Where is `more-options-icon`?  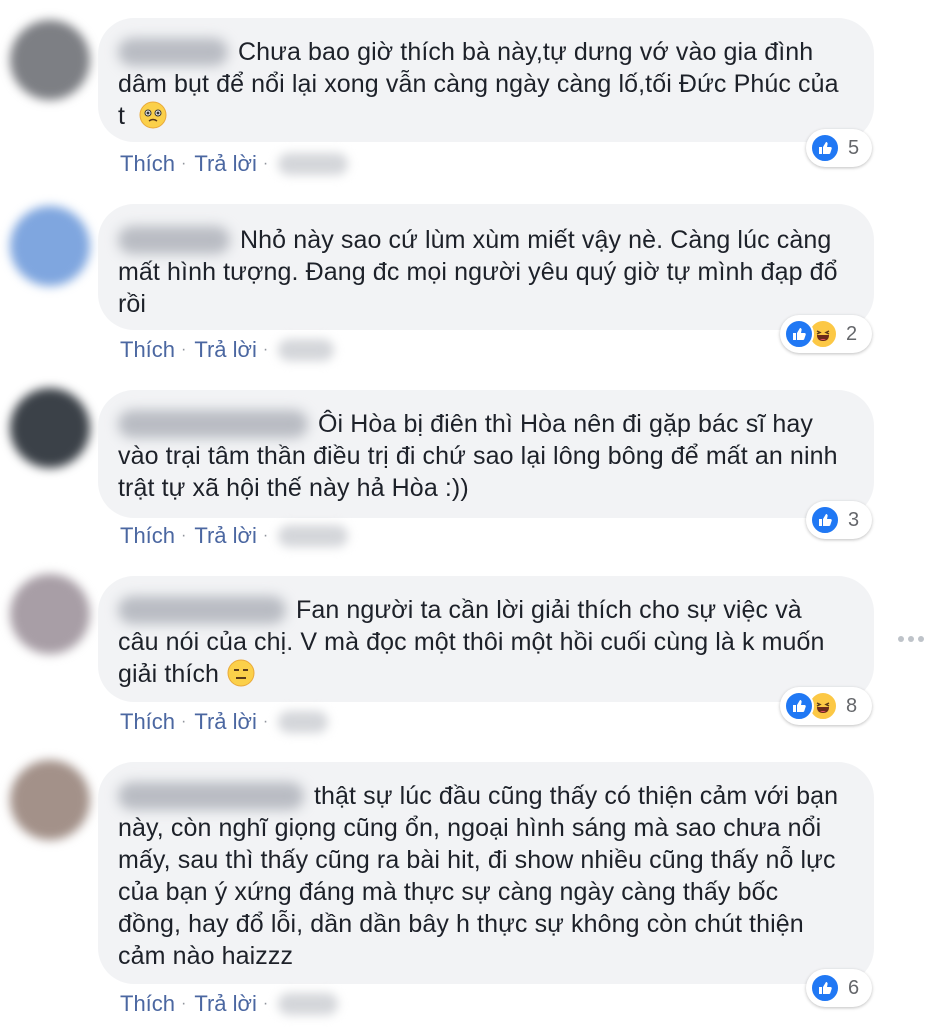 more-options-icon is located at coordinates (911, 639).